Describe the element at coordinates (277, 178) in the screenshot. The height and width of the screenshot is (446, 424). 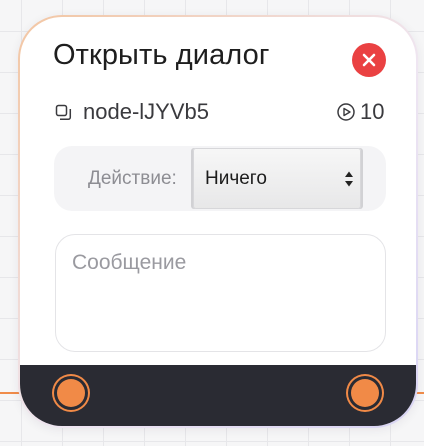
I see `action-select: Ничего` at that location.